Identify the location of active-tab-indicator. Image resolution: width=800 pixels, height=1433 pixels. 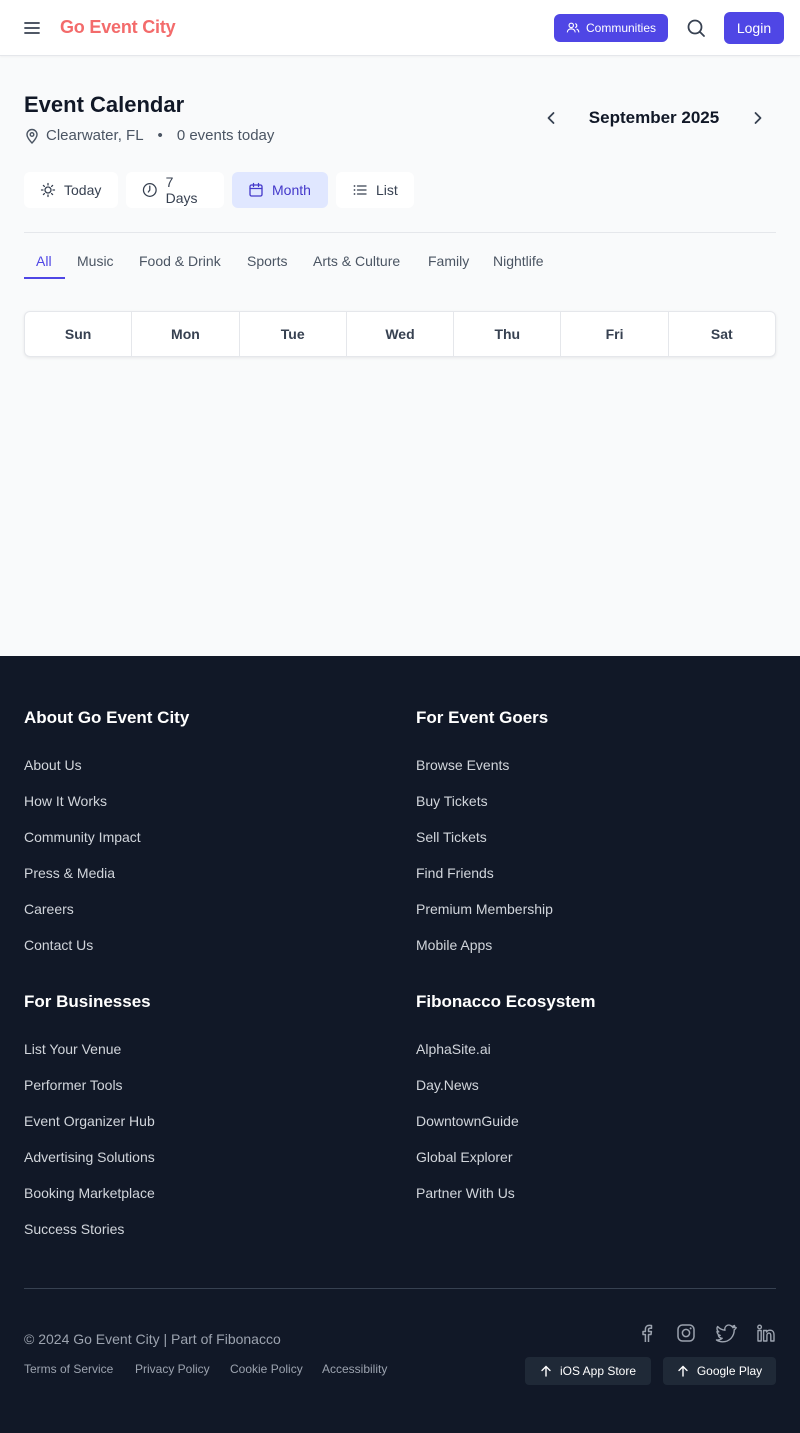
(44, 278).